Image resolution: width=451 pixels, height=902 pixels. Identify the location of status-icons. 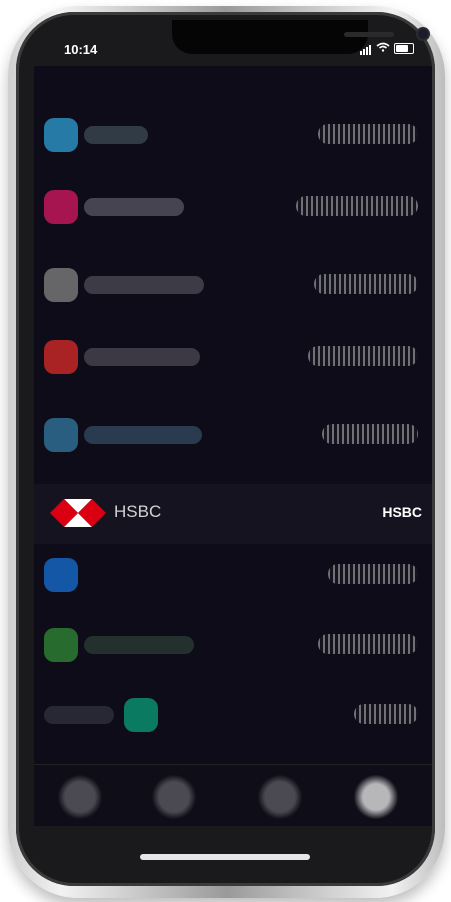
(387, 48).